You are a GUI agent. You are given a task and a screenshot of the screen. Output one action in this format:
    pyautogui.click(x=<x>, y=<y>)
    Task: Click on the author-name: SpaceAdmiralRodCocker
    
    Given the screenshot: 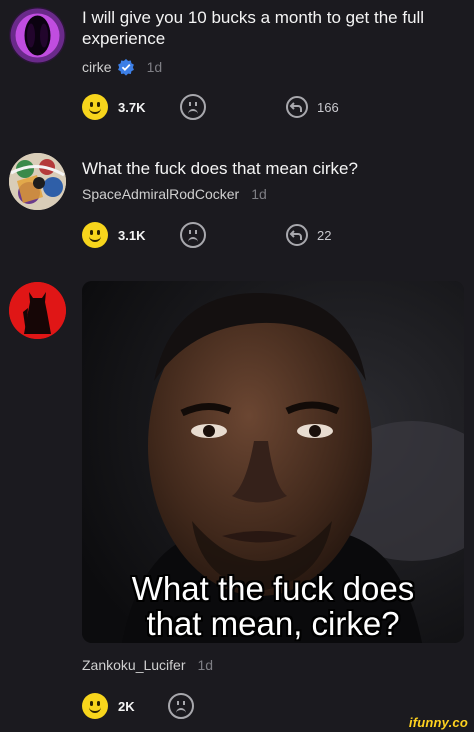 What is the action you would take?
    pyautogui.click(x=160, y=194)
    